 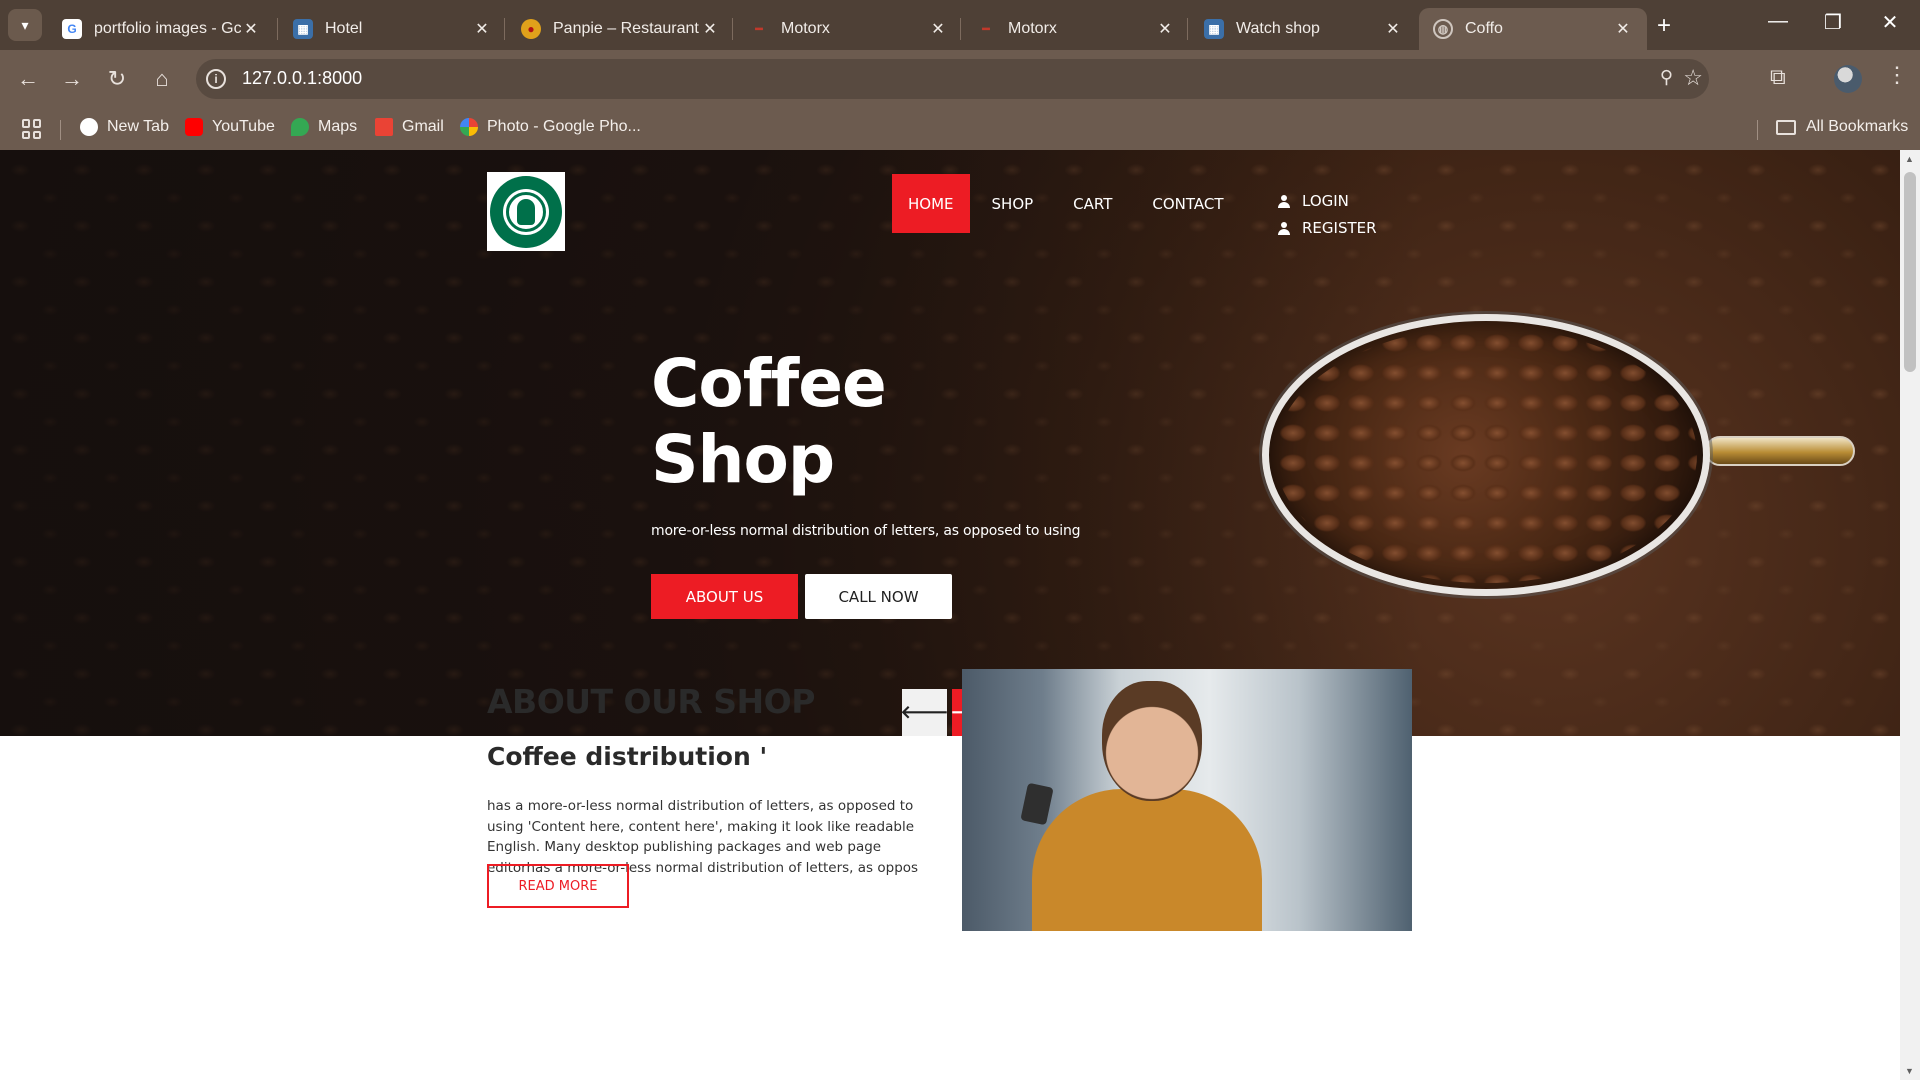 What do you see at coordinates (848, 29) in the screenshot?
I see `tab-motorx-1: ━ Motorx ✕` at bounding box center [848, 29].